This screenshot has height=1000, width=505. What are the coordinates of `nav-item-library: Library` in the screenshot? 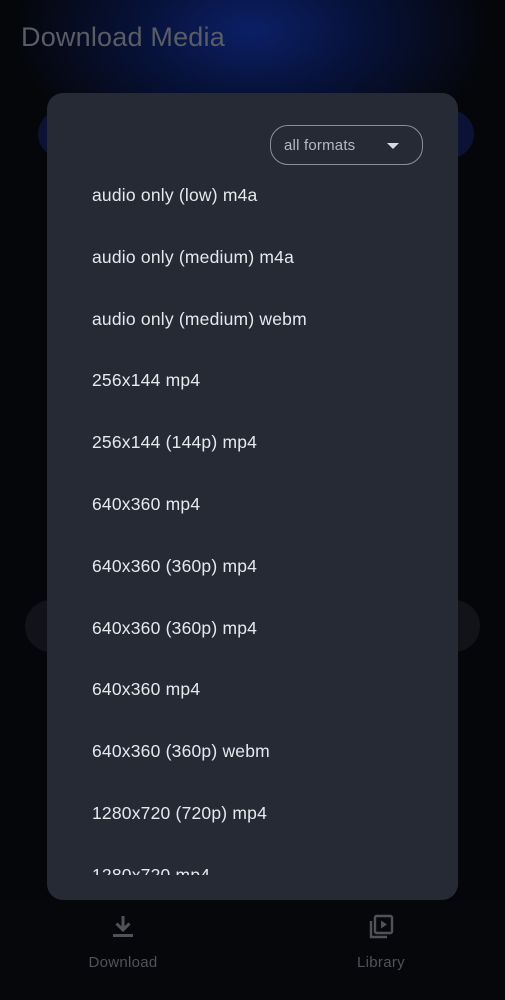 It's located at (381, 941).